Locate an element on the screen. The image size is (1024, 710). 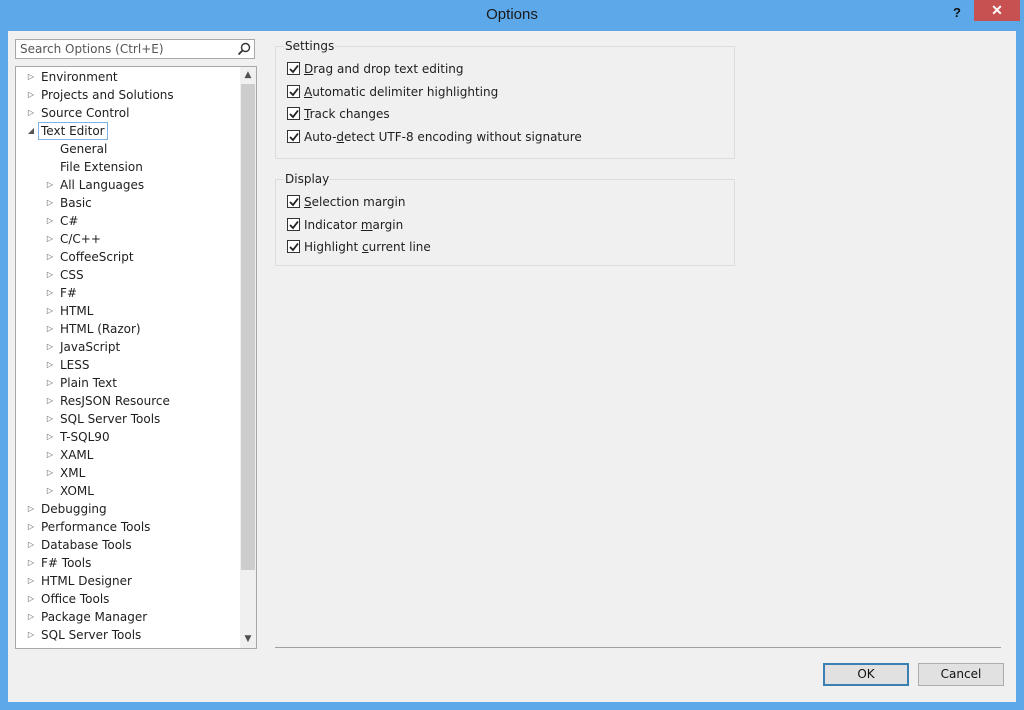
tree-node: ▷ Package Manager is located at coordinates (128, 617).